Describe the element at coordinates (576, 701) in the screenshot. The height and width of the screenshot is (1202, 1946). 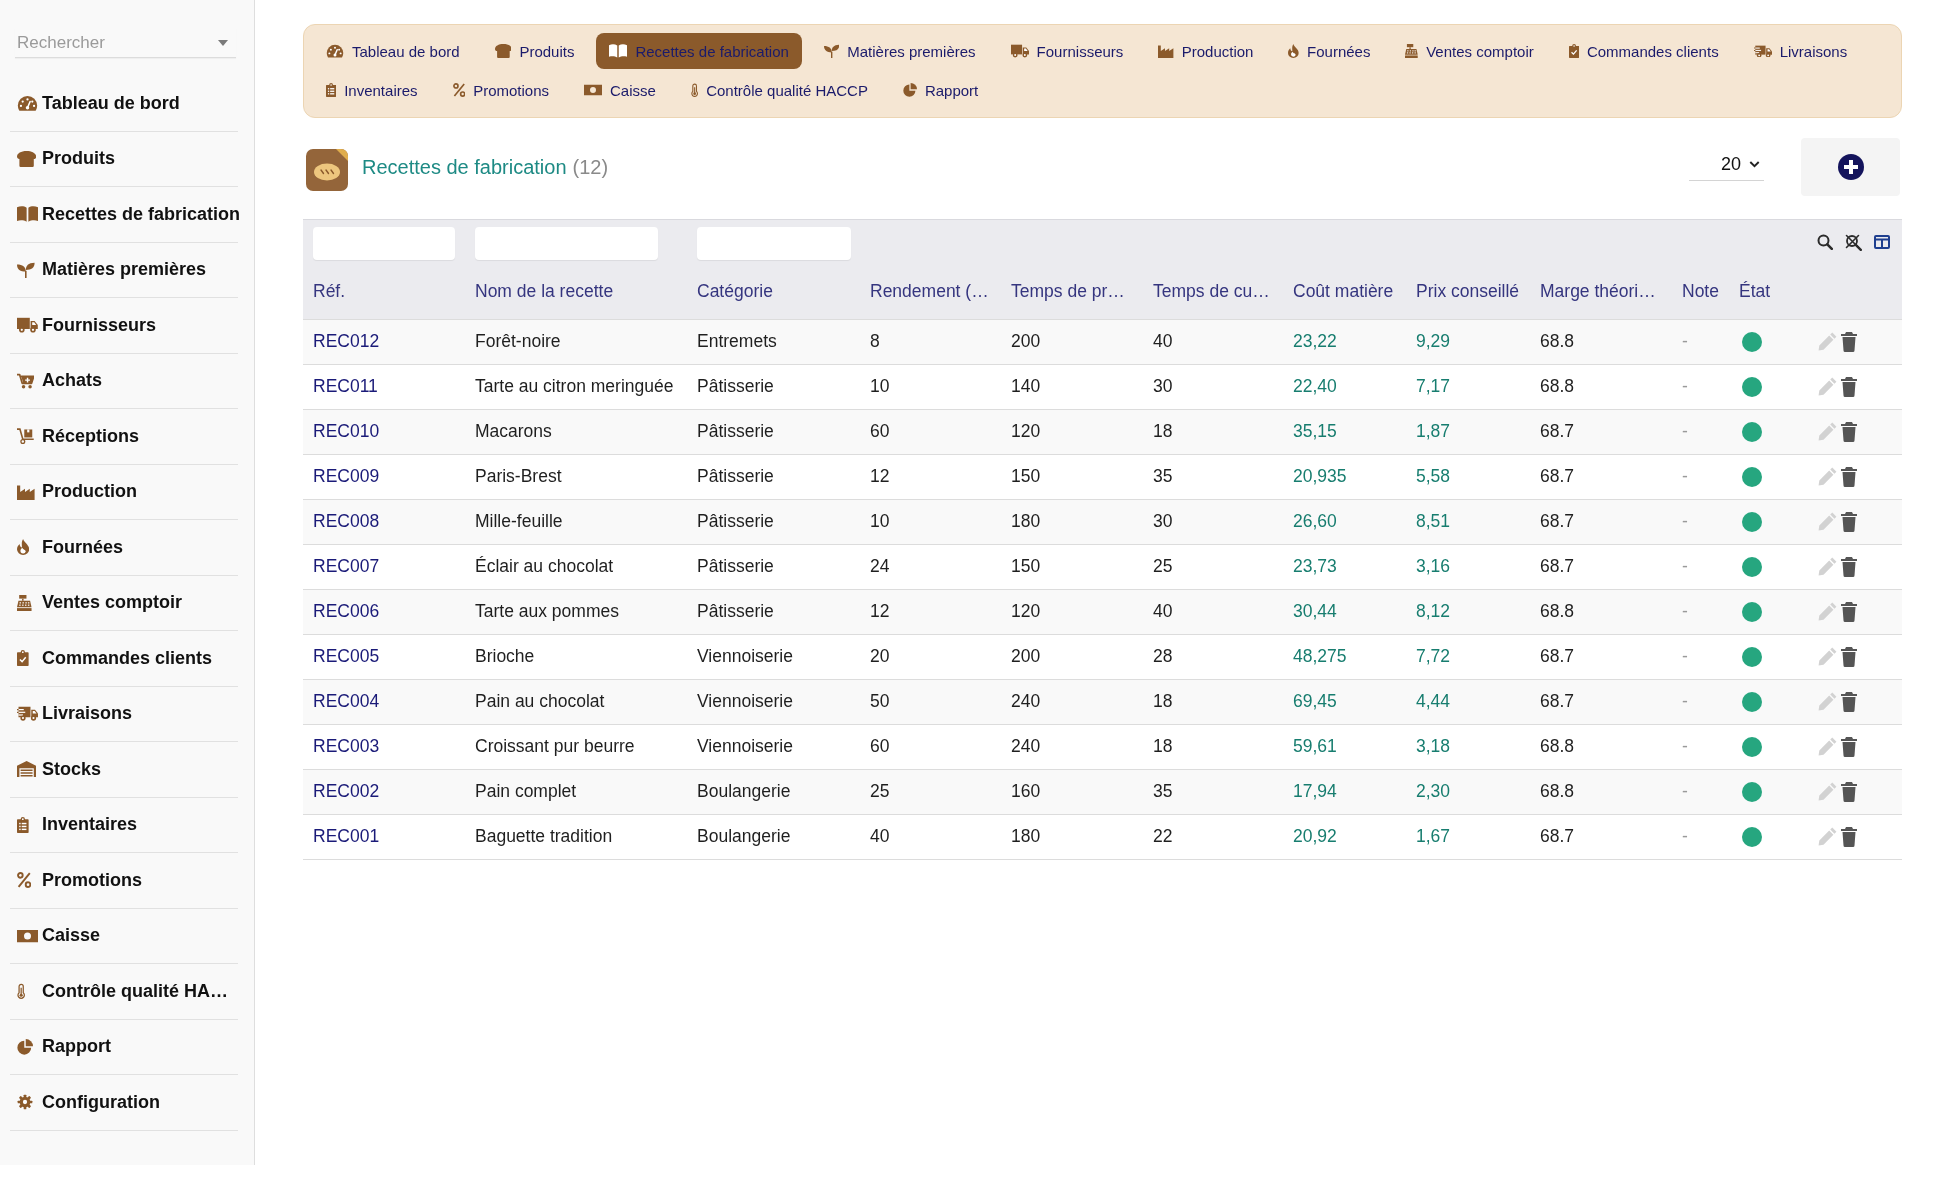
I see `table-cell: Pain au chocolat` at that location.